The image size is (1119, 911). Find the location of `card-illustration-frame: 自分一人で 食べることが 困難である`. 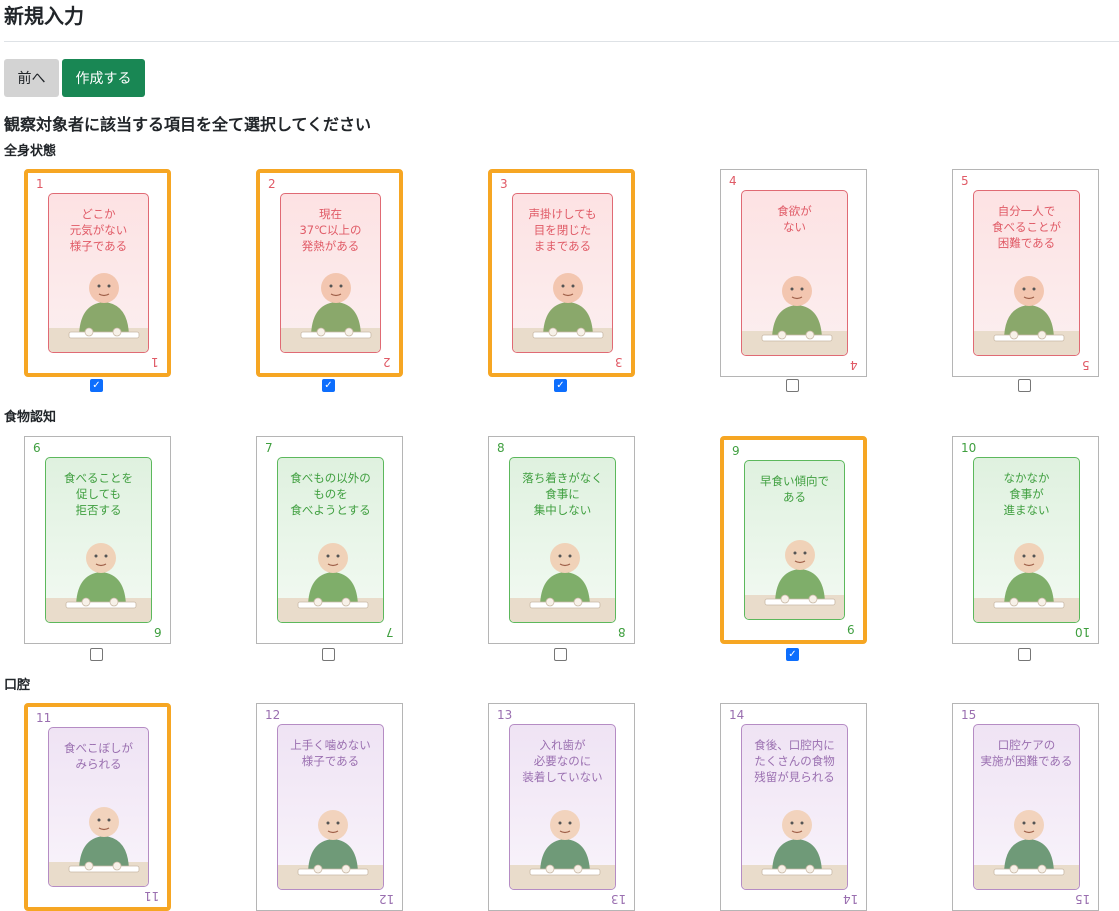

card-illustration-frame: 自分一人で 食べることが 困難である is located at coordinates (1026, 273).